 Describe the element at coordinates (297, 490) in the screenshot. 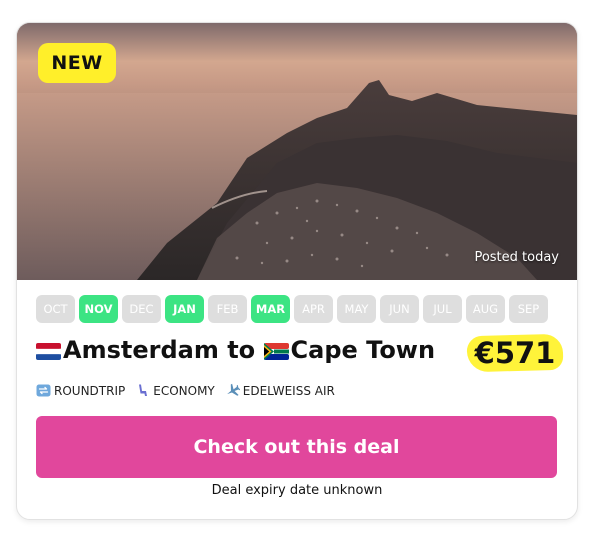

I see `deal-expiry-note: Deal expiry date unknown` at that location.